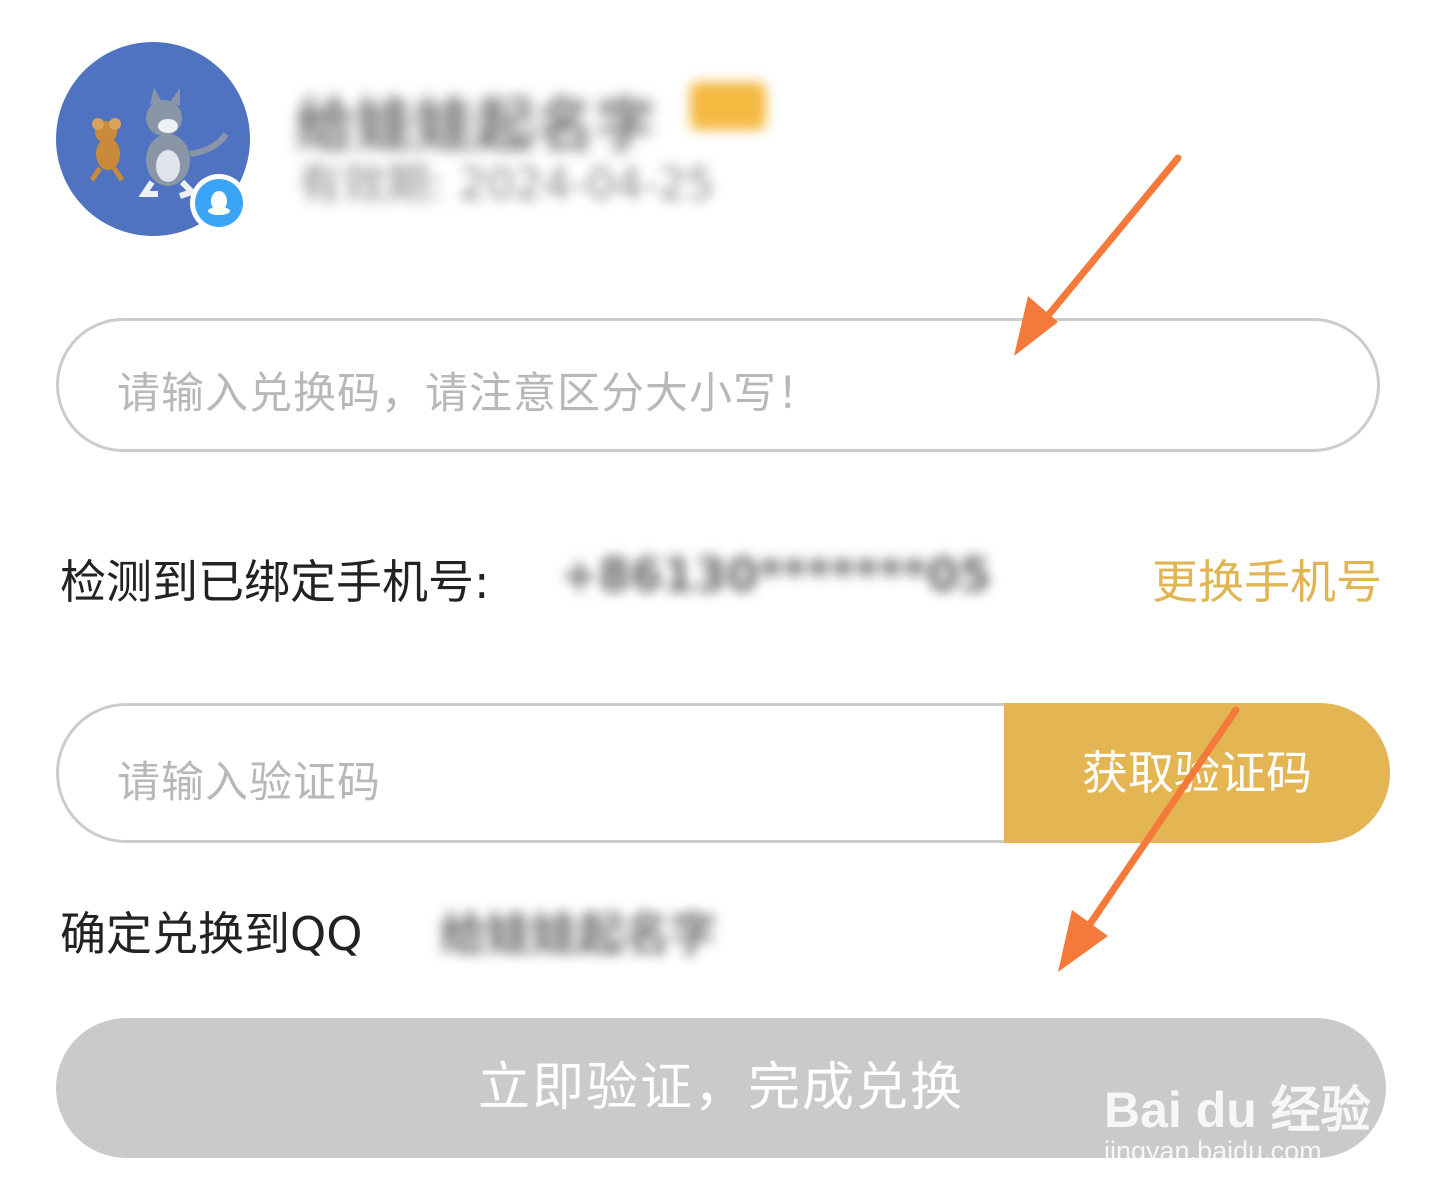  I want to click on watermark-brand: Bai du 经验, so click(1237, 1110).